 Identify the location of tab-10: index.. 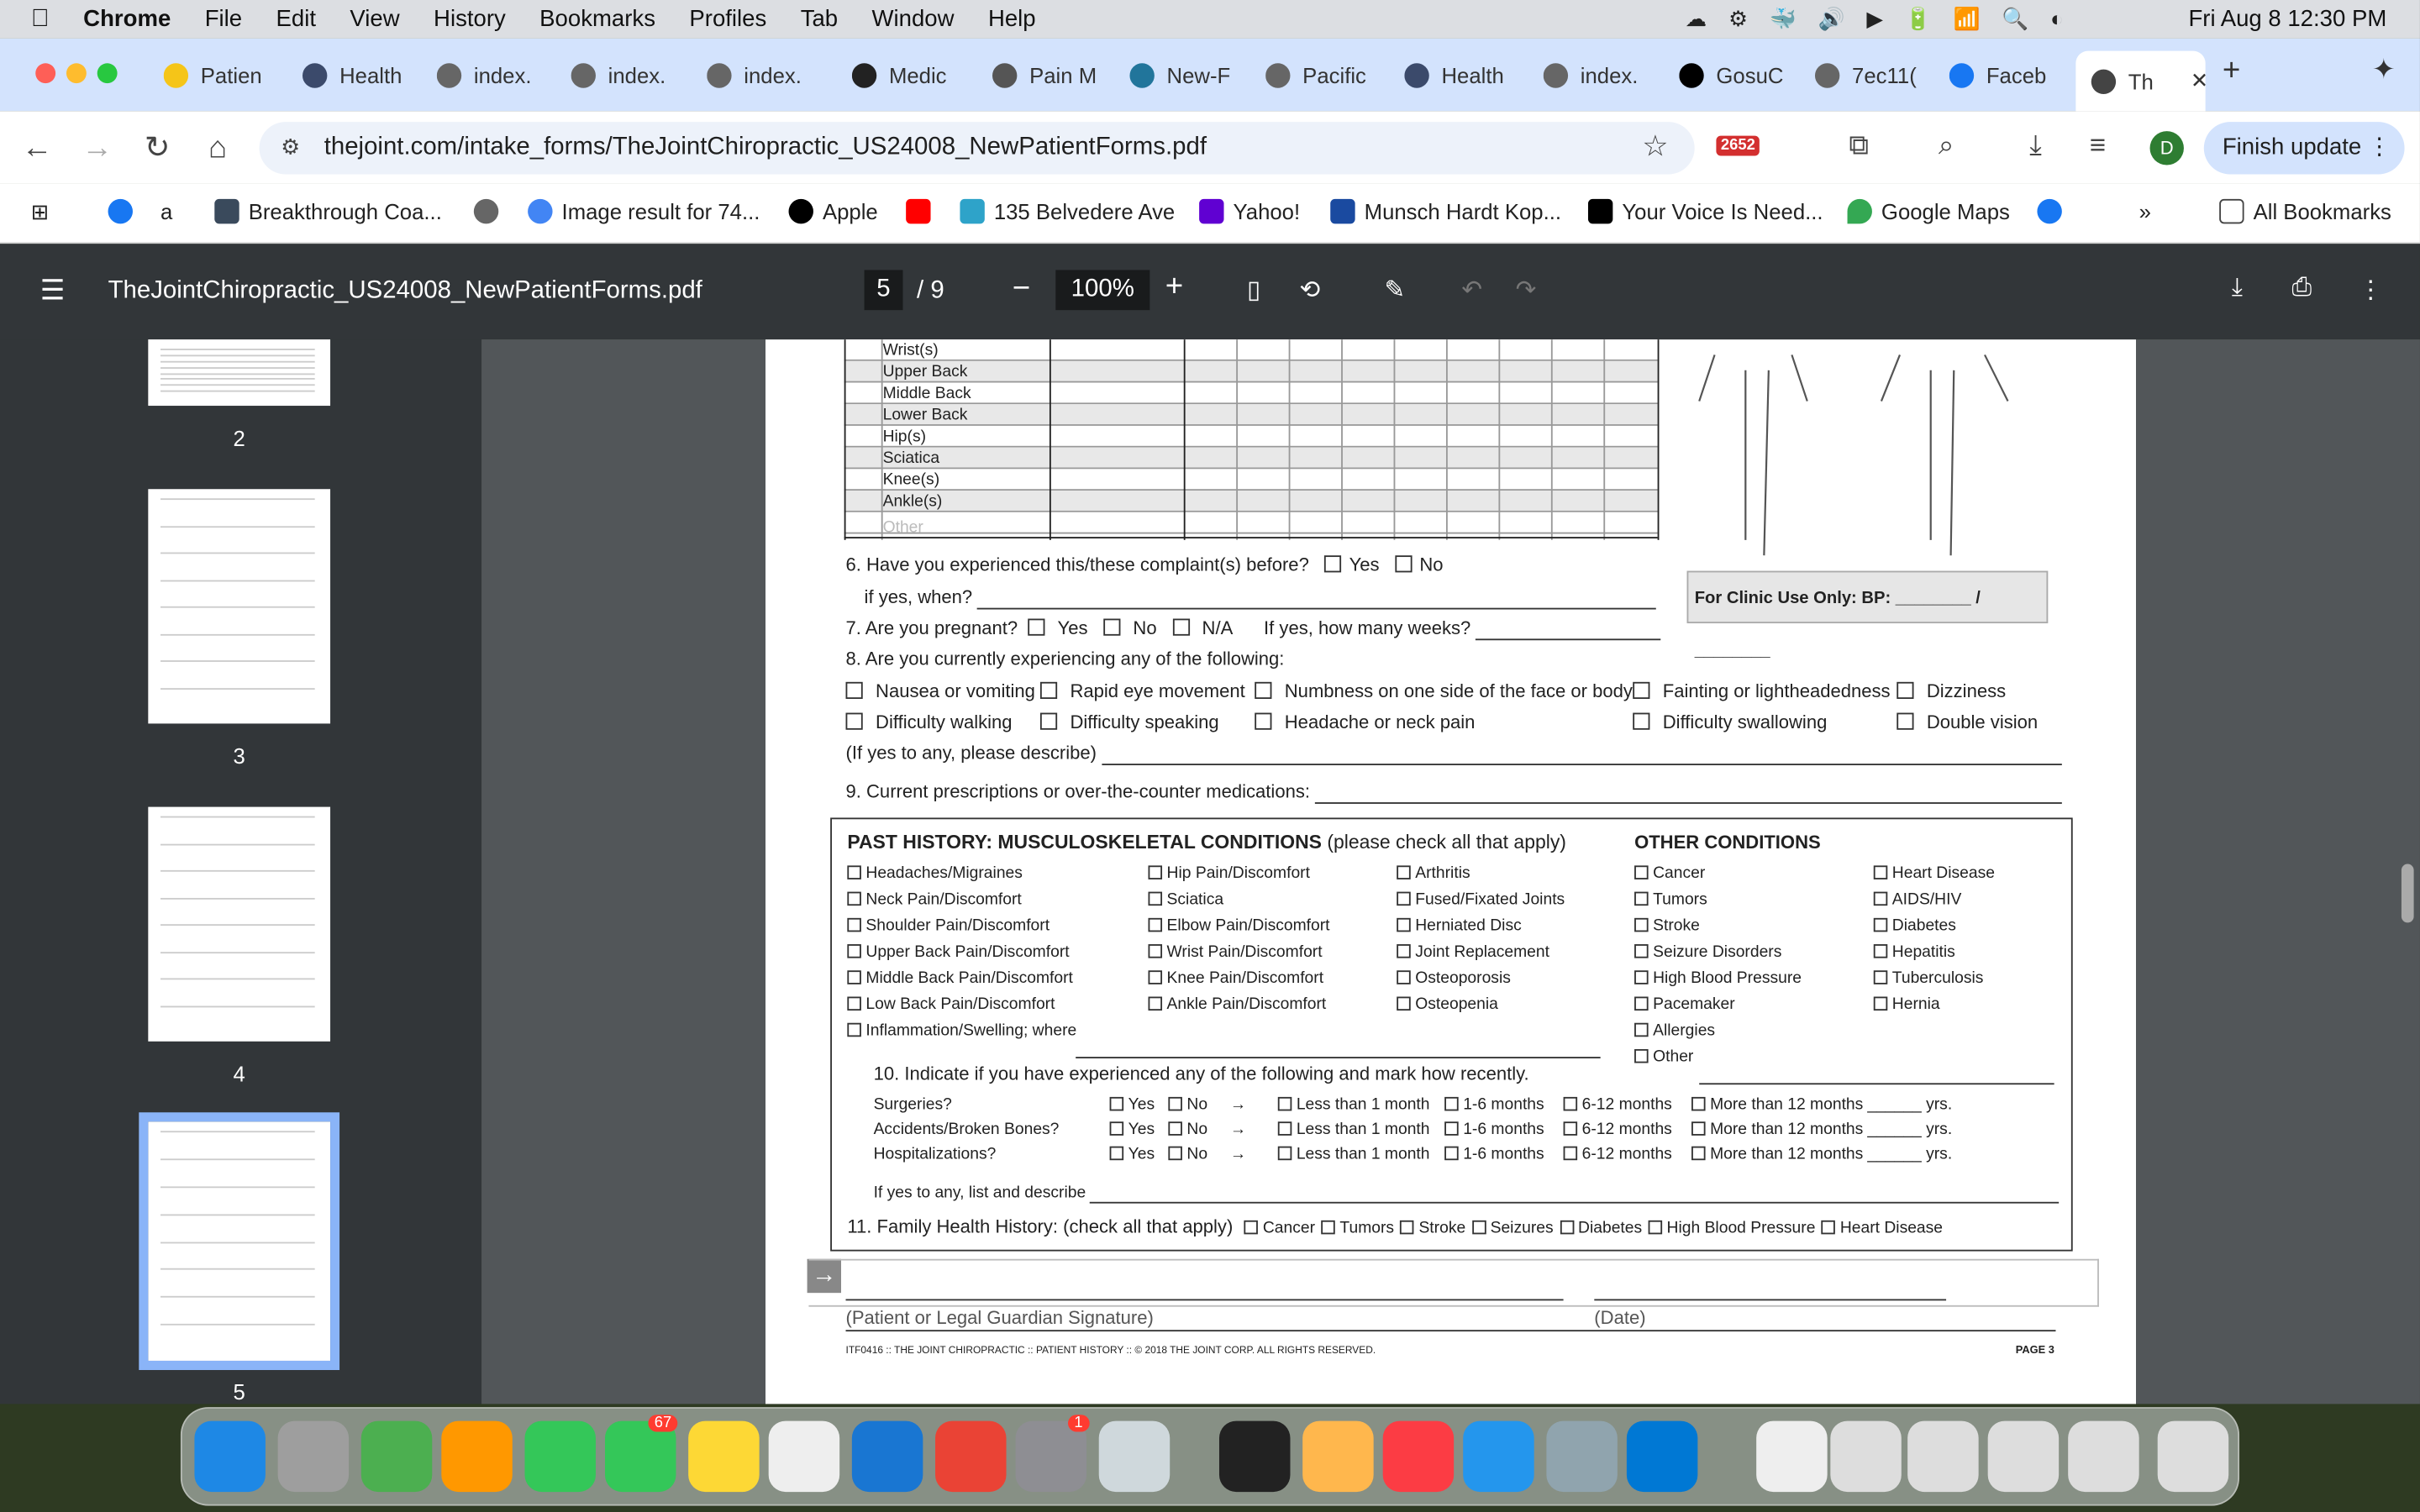
(1605, 76).